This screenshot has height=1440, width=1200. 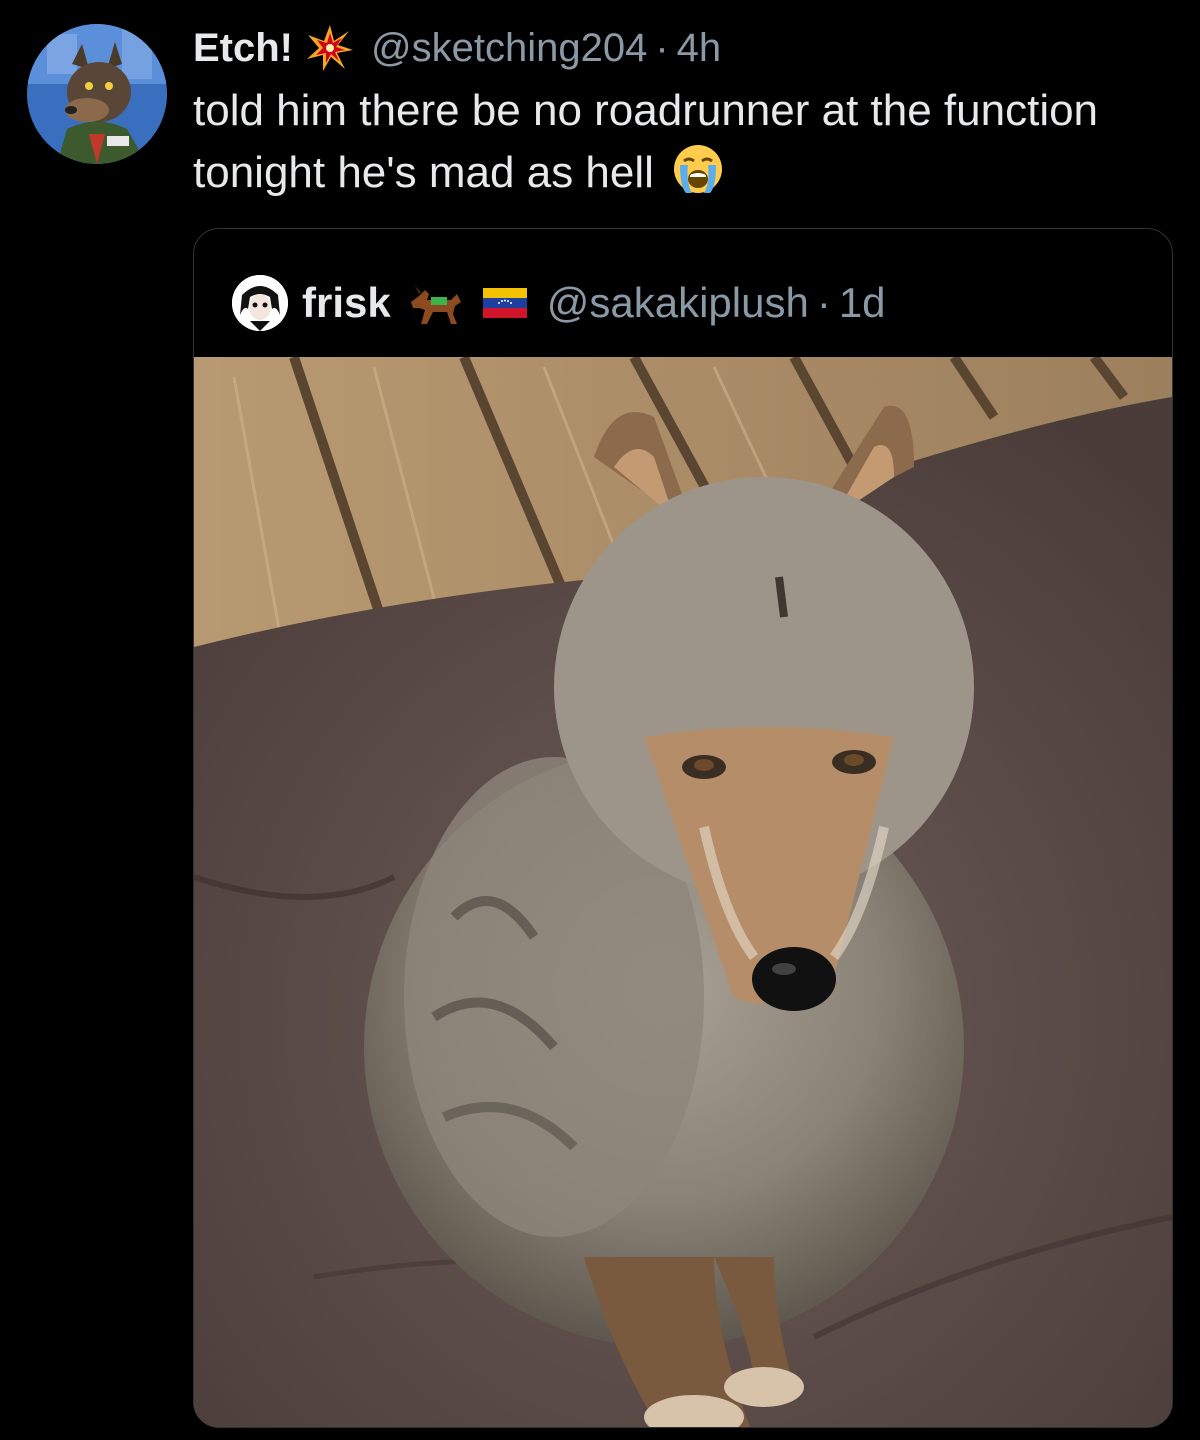 What do you see at coordinates (678, 303) in the screenshot?
I see `quoted-user-handle: @sakakiplush` at bounding box center [678, 303].